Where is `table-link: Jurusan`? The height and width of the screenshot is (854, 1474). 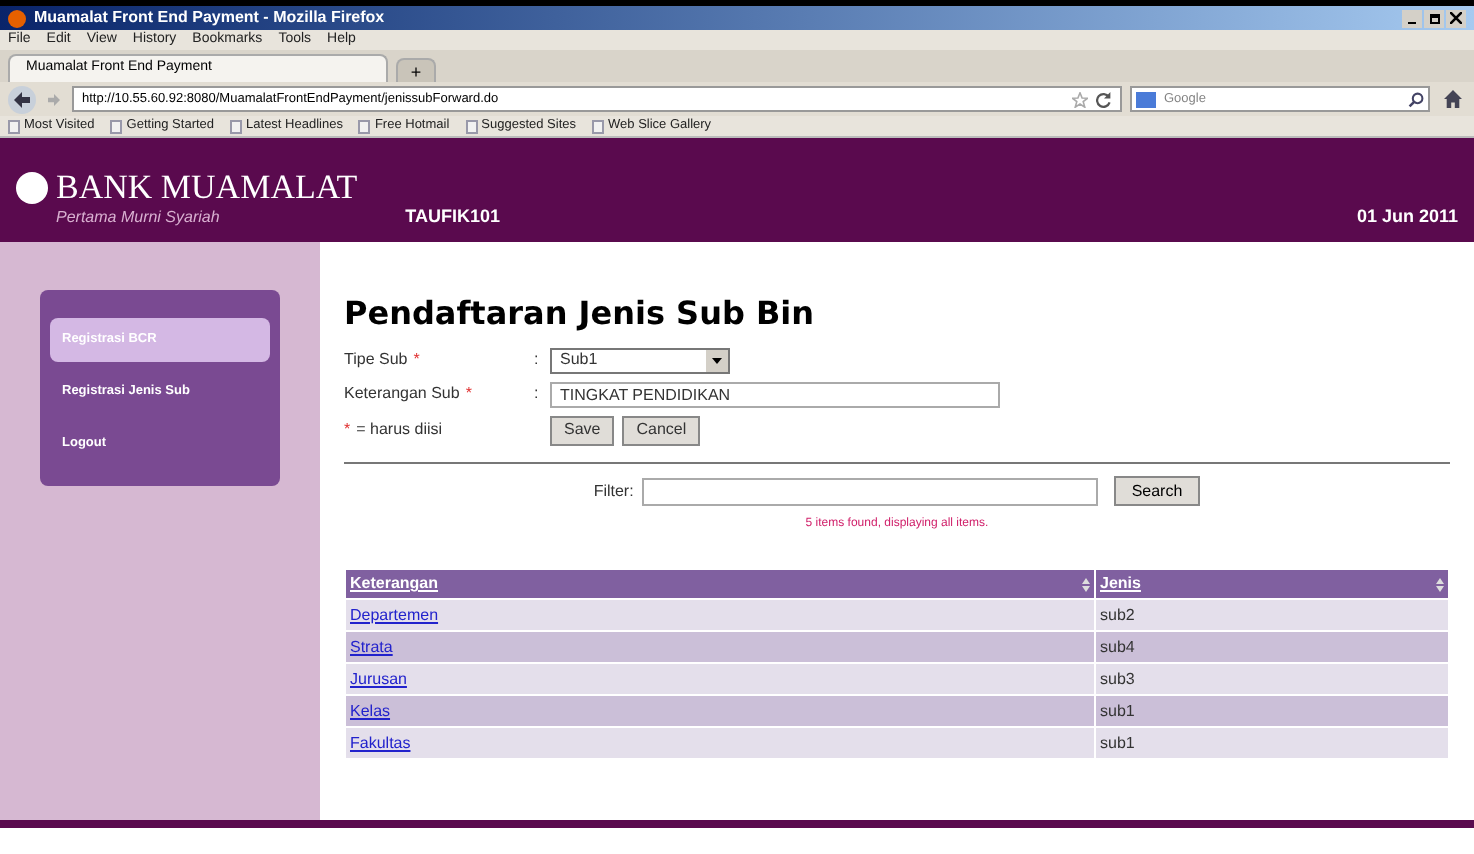
table-link: Jurusan is located at coordinates (378, 678).